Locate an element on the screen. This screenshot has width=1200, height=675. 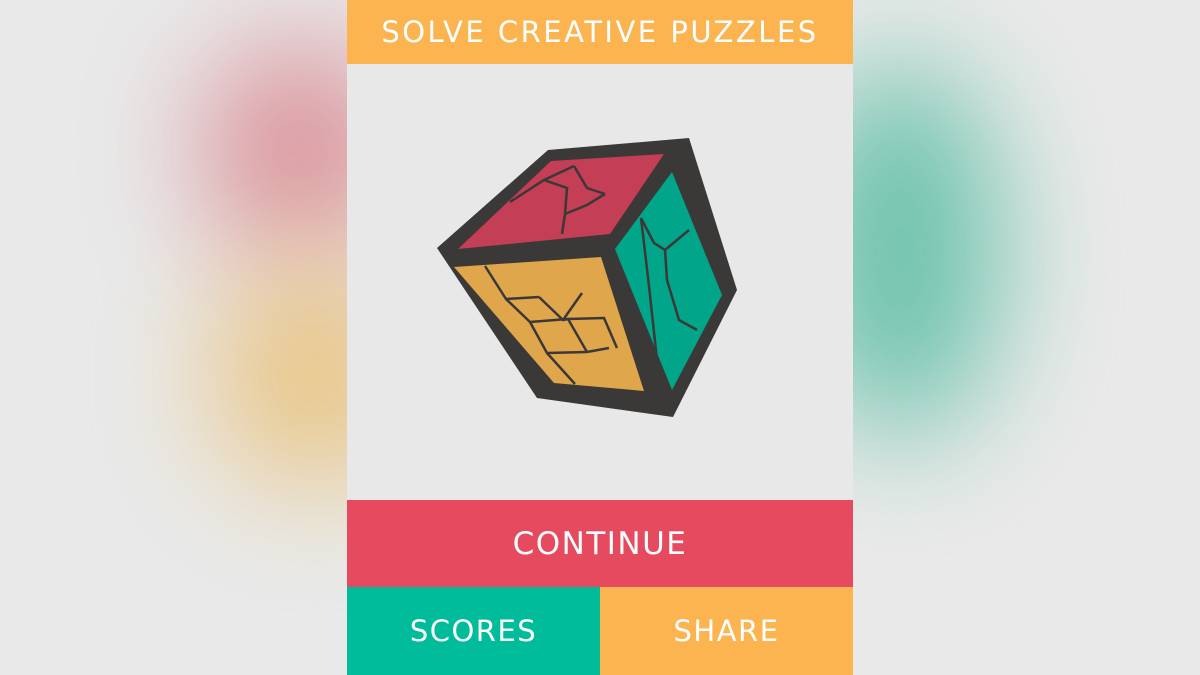
header-title: SOLVE CREATIVE PUZZLES is located at coordinates (600, 32).